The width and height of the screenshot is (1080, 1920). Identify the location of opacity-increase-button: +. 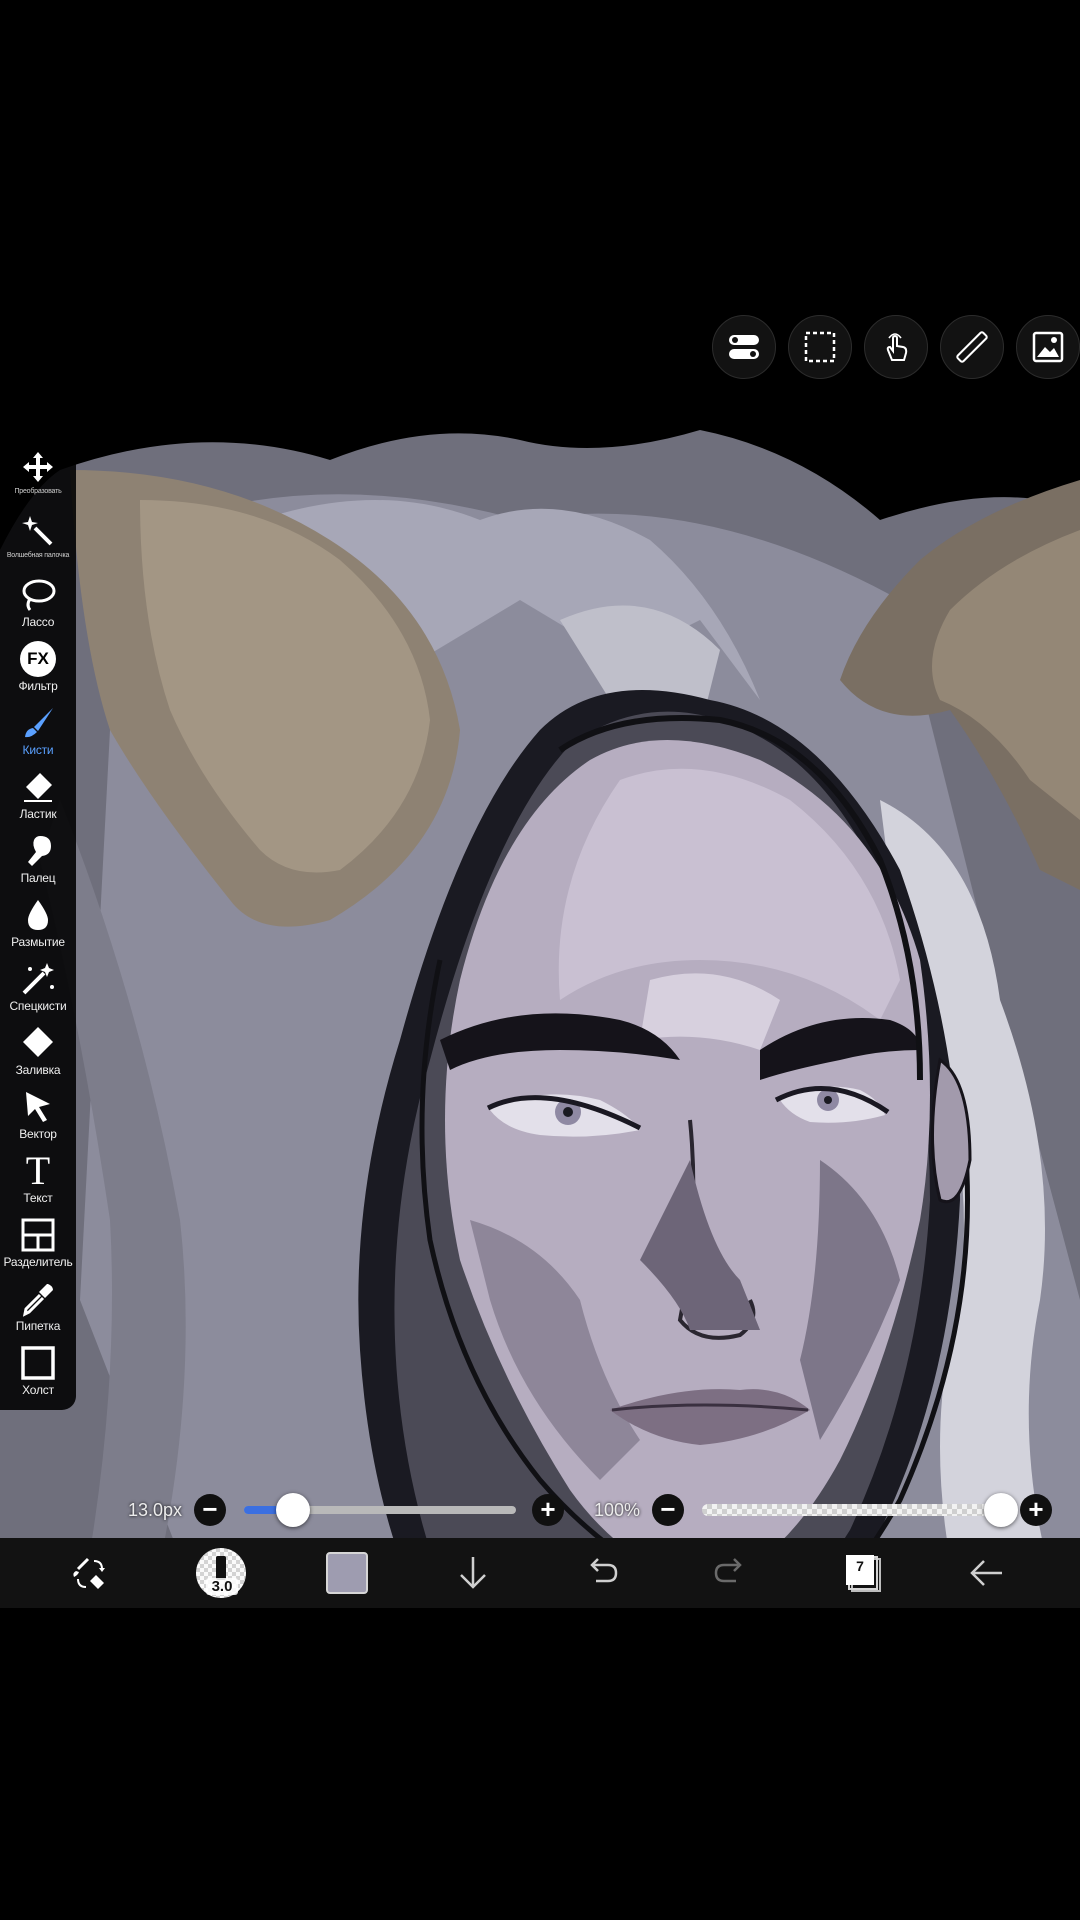
(1036, 1510).